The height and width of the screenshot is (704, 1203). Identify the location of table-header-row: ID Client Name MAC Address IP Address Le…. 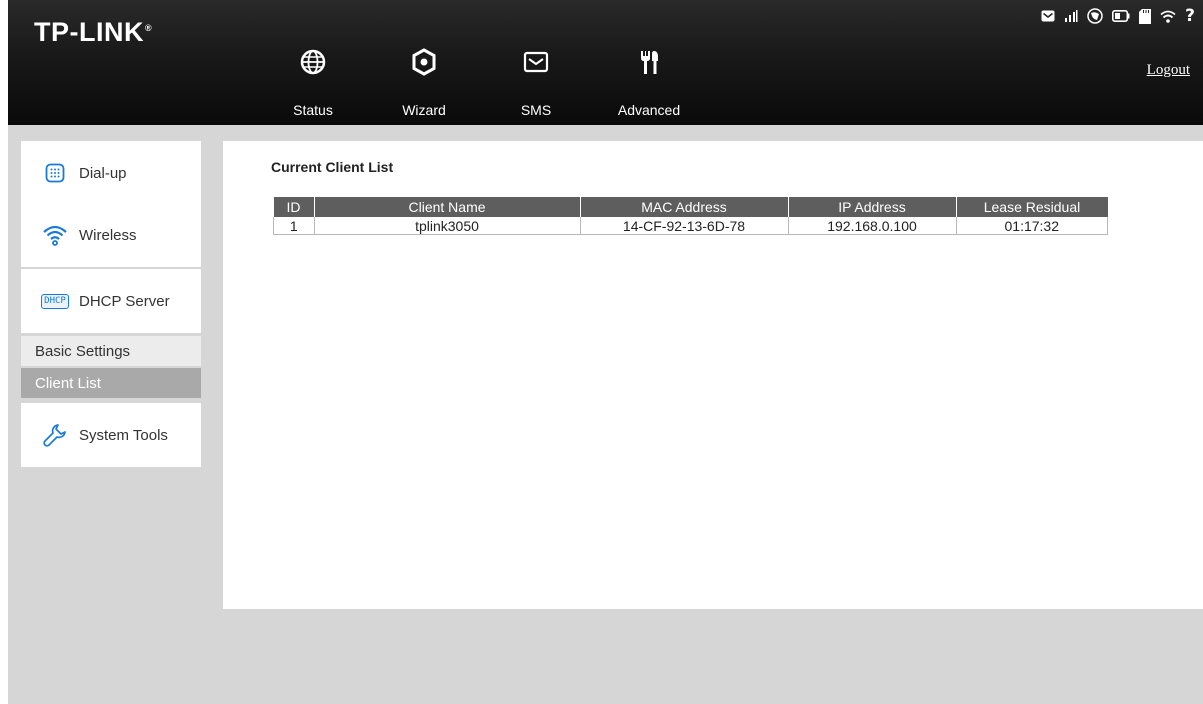
(690, 207).